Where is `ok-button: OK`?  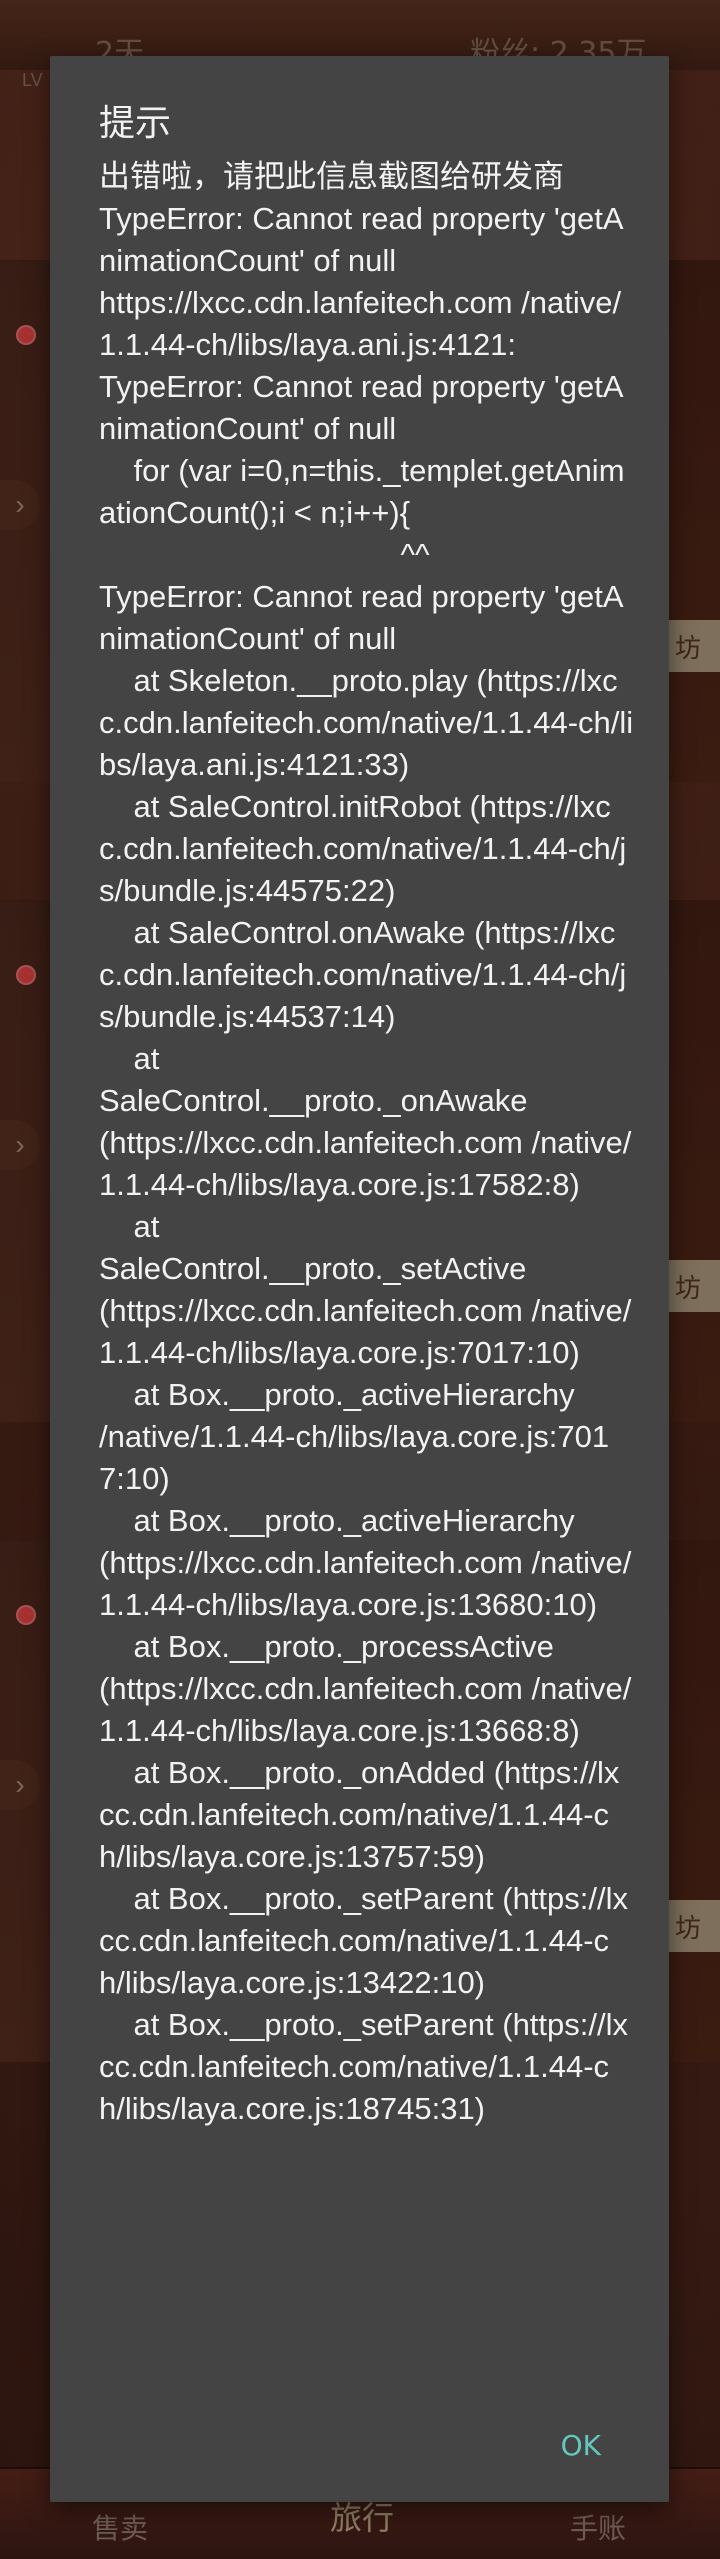
ok-button: OK is located at coordinates (581, 2445).